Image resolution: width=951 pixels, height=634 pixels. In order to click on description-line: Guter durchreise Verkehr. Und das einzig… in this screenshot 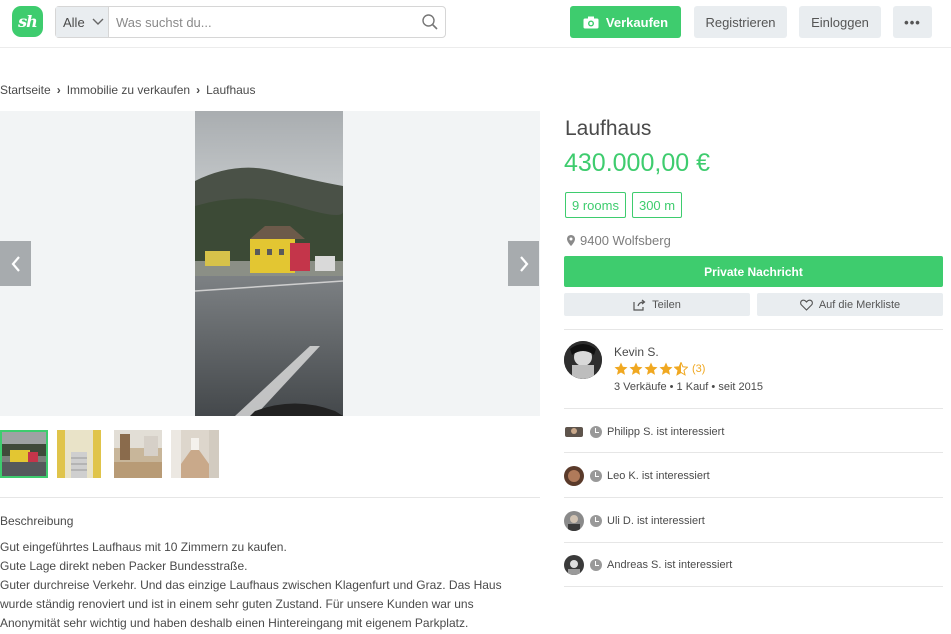, I will do `click(251, 585)`.